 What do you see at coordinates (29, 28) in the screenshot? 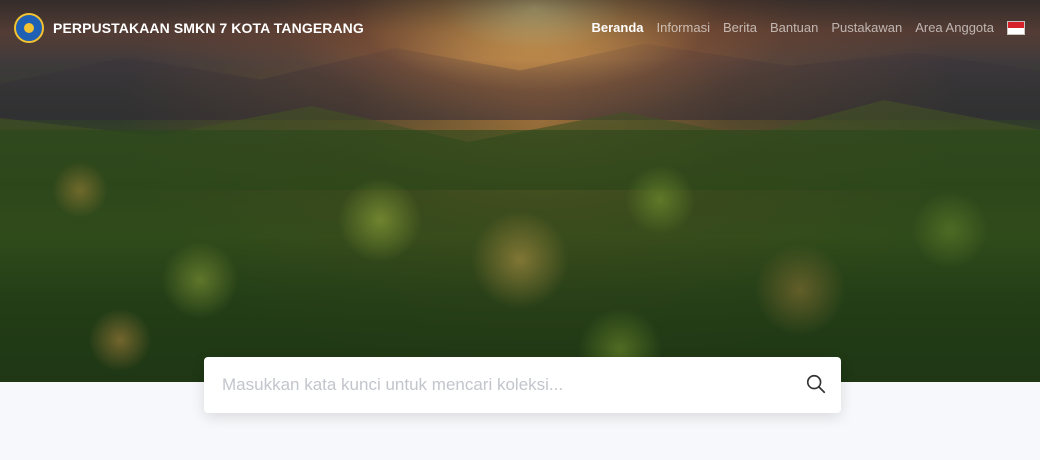
I see `school-emblem-icon` at bounding box center [29, 28].